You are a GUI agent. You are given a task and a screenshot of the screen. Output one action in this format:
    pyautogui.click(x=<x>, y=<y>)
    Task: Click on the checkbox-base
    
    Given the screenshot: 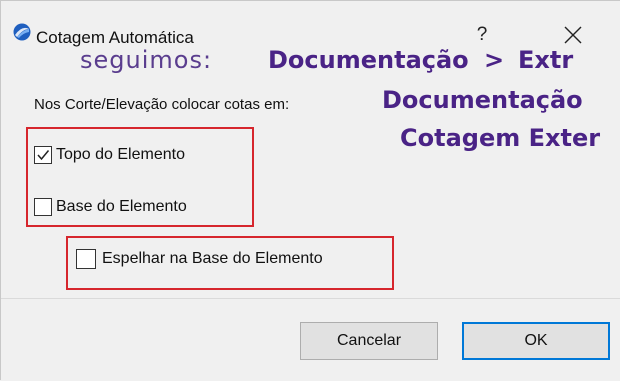 What is the action you would take?
    pyautogui.click(x=43, y=207)
    